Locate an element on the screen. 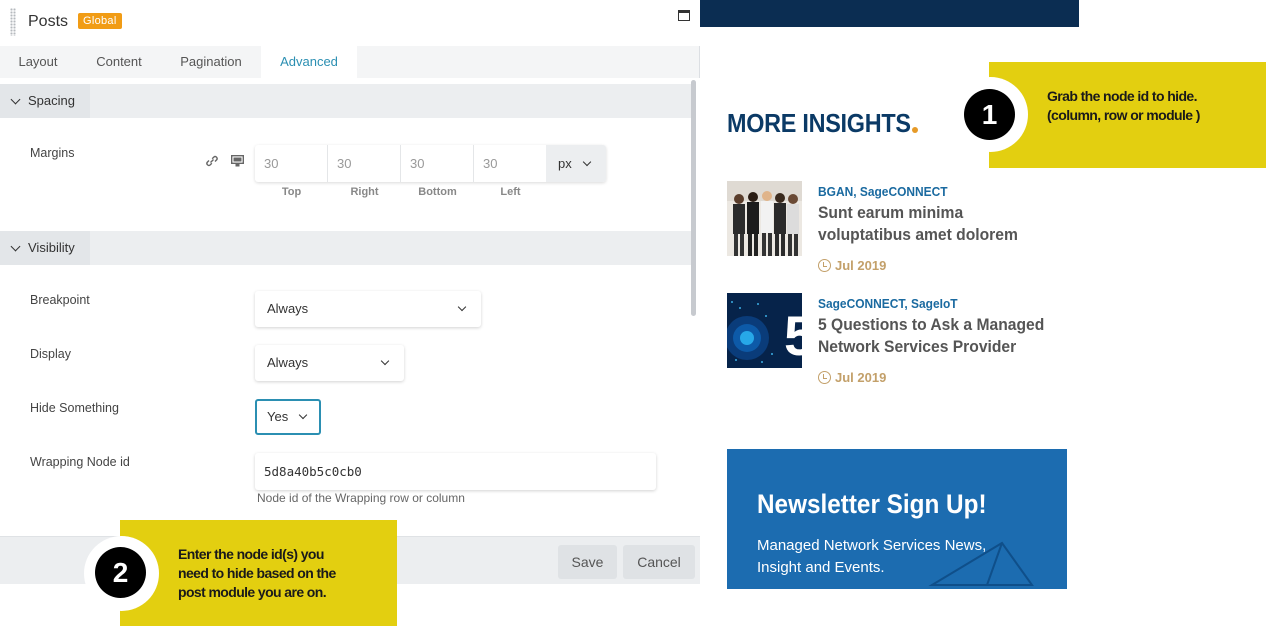  link-icon is located at coordinates (212, 161).